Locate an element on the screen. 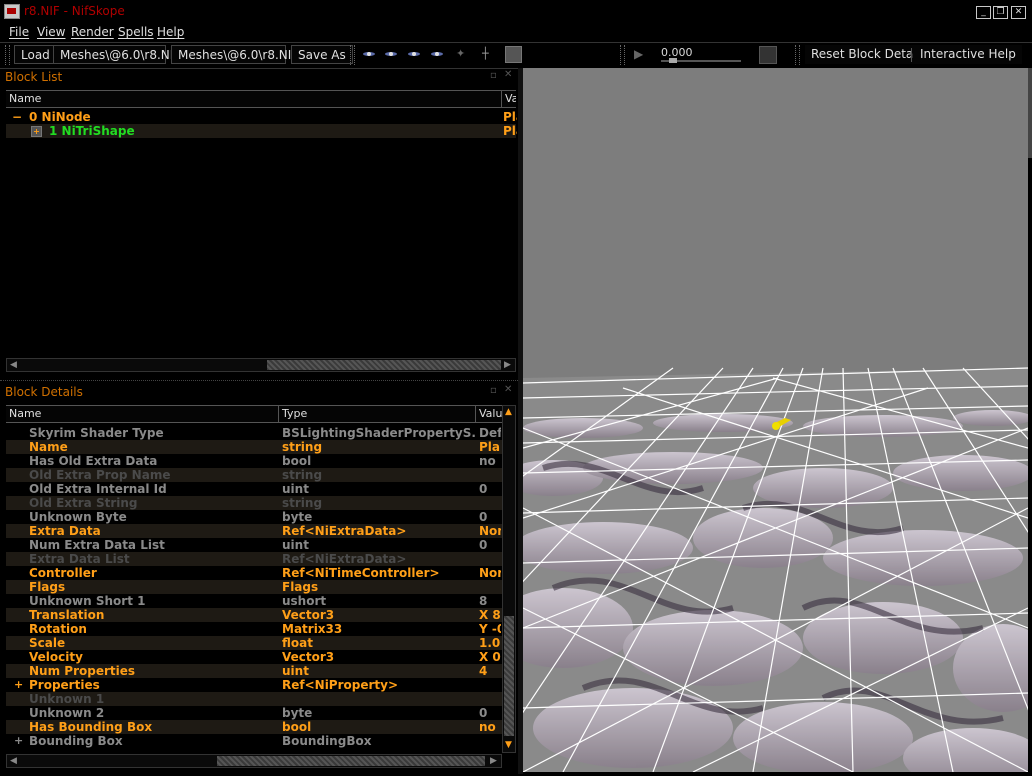 The width and height of the screenshot is (1032, 776). detail-value: Plan is located at coordinates (490, 447).